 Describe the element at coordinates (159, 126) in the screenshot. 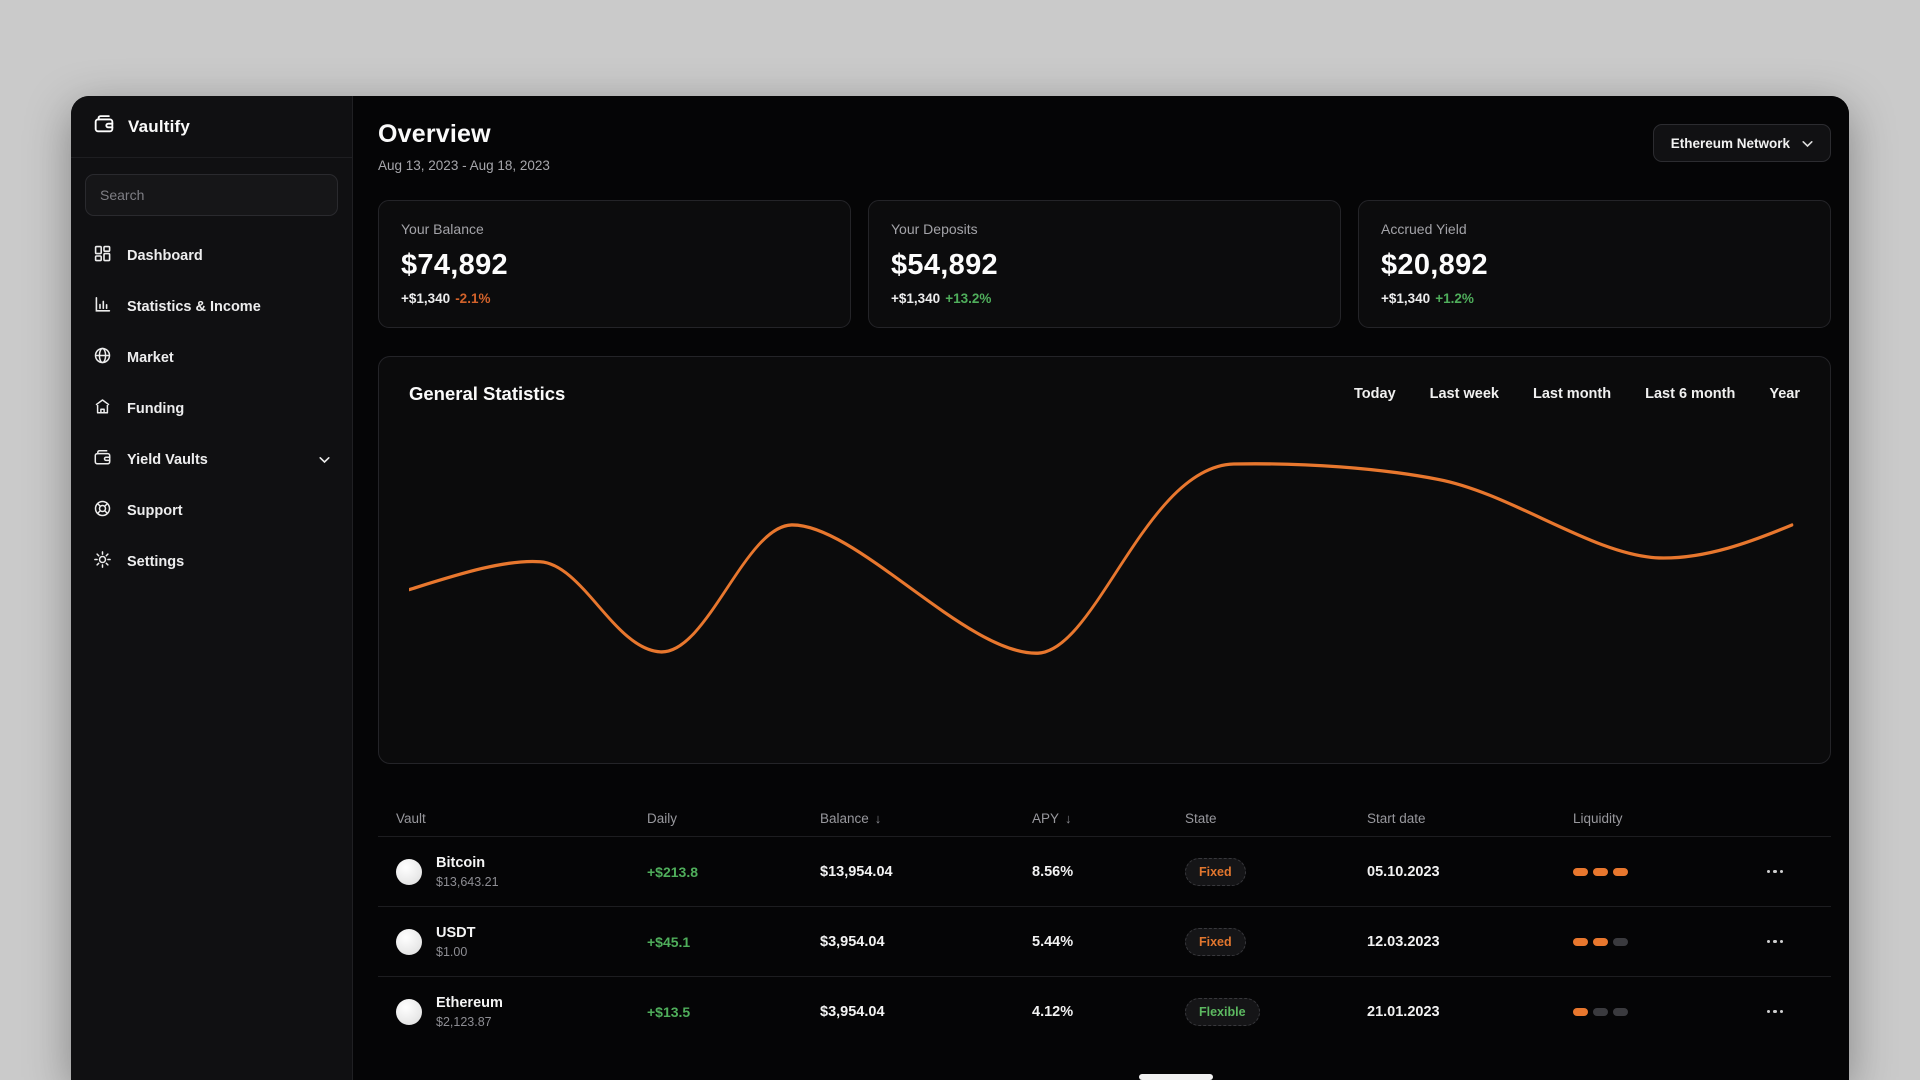

I see `app-title: Vaultify` at that location.